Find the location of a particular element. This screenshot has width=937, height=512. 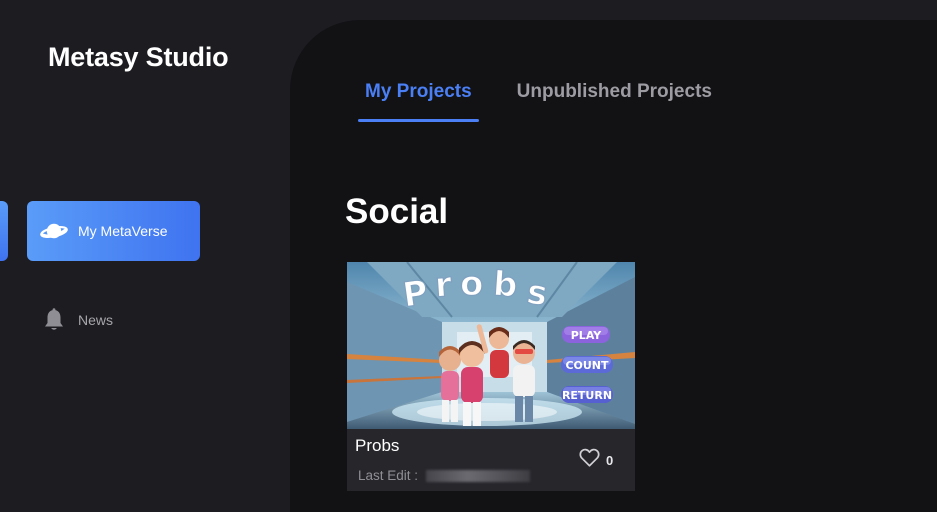

like-button: 0 is located at coordinates (596, 460).